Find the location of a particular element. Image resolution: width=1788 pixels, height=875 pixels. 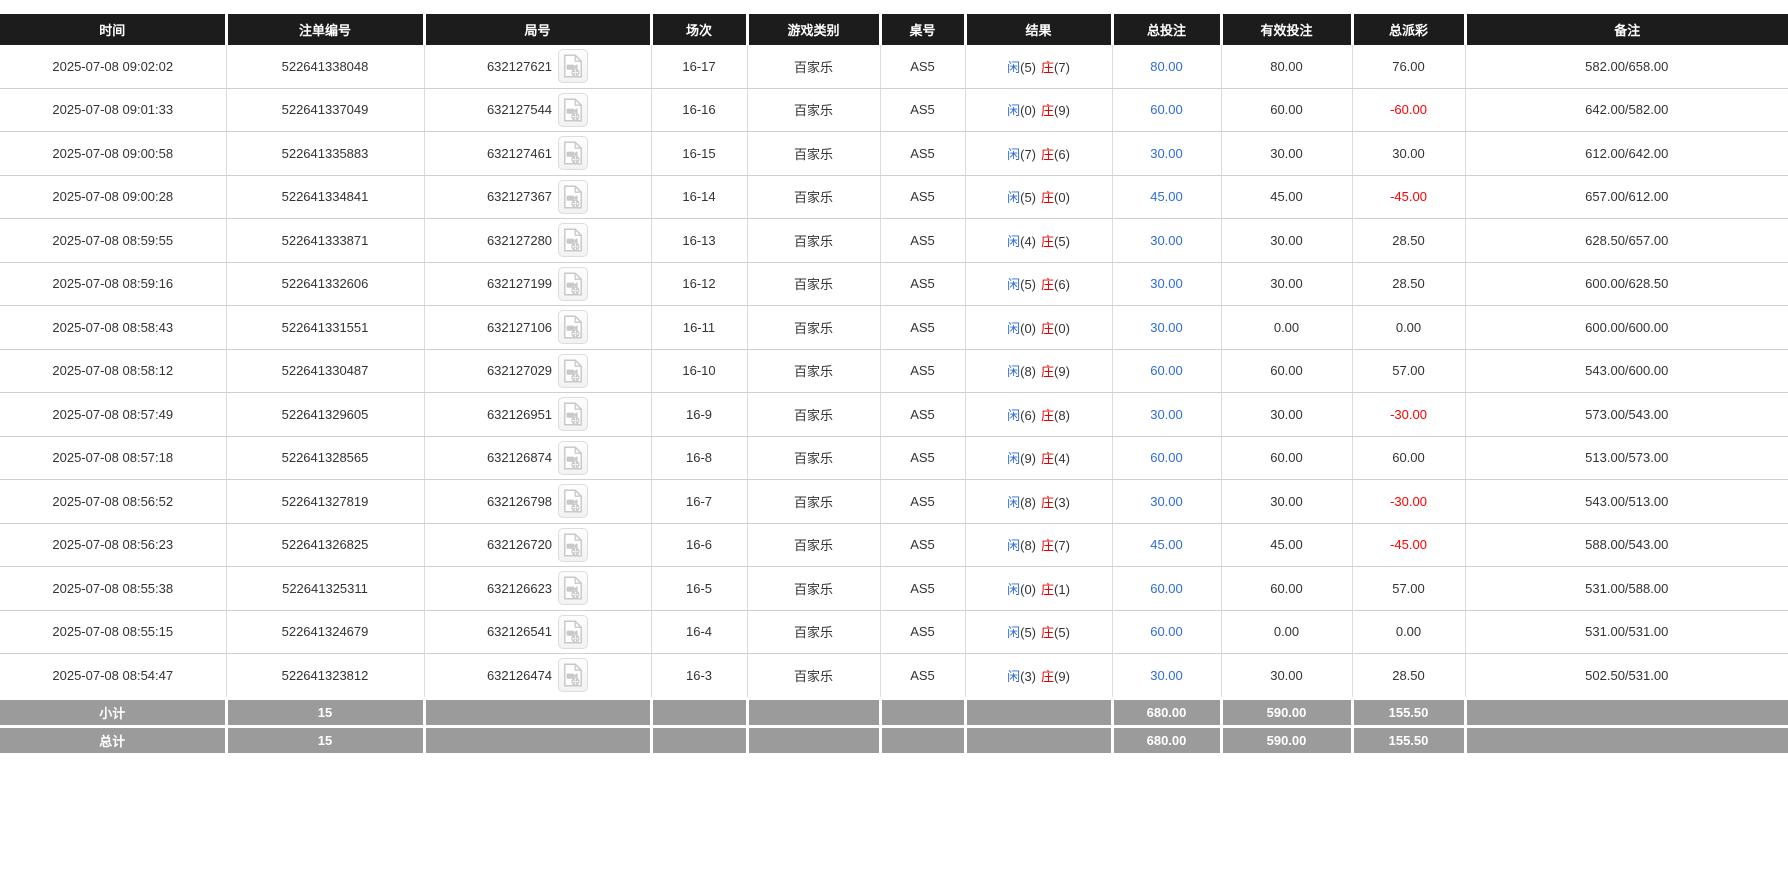

round-number: 632126951 is located at coordinates (519, 414).